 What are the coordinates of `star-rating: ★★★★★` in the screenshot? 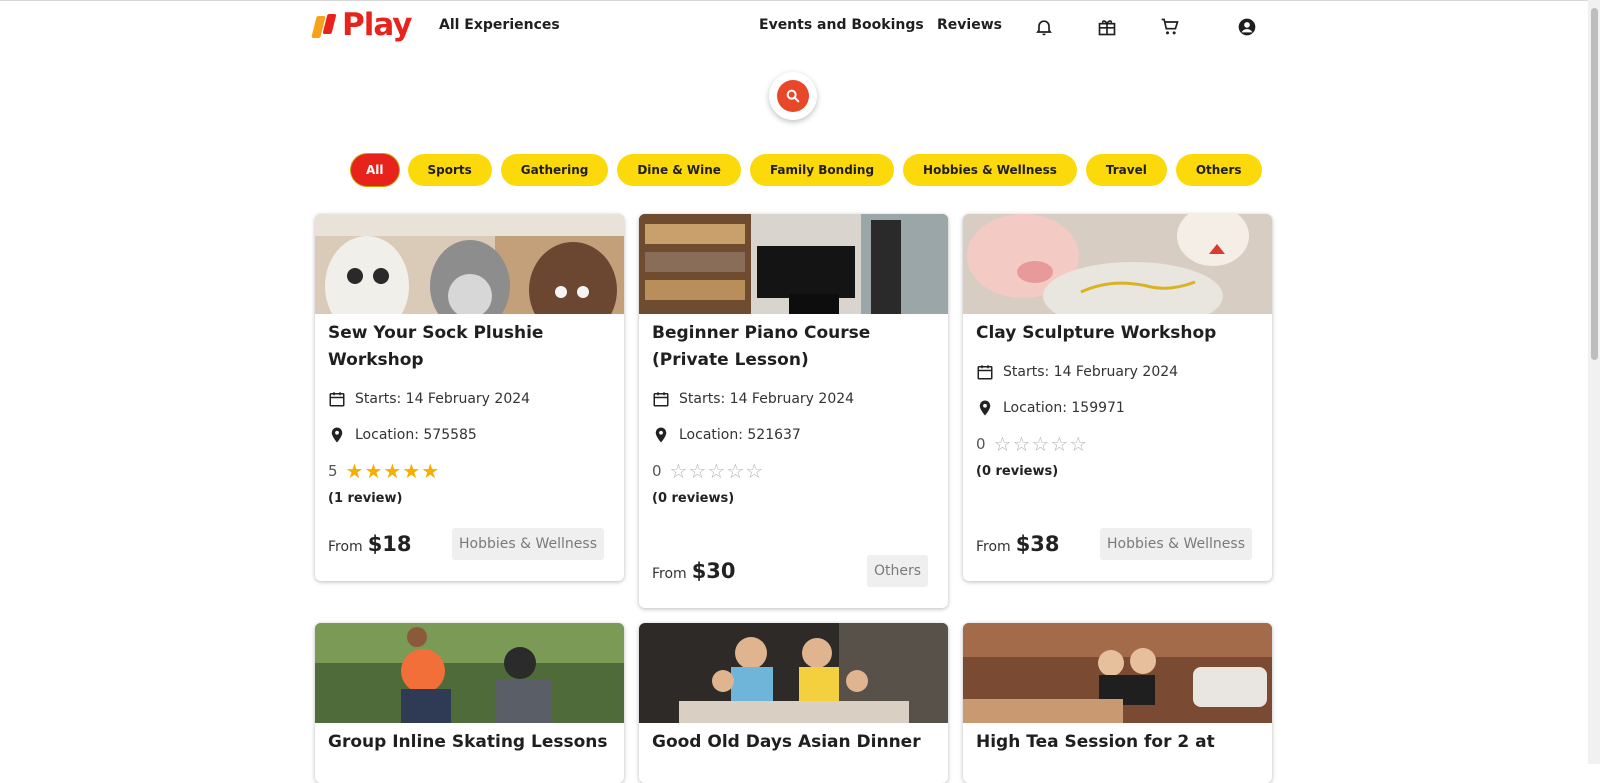 It's located at (393, 471).